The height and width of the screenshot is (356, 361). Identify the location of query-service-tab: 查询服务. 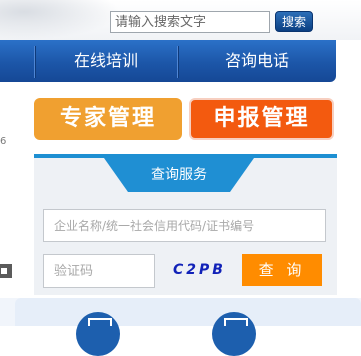
(179, 175).